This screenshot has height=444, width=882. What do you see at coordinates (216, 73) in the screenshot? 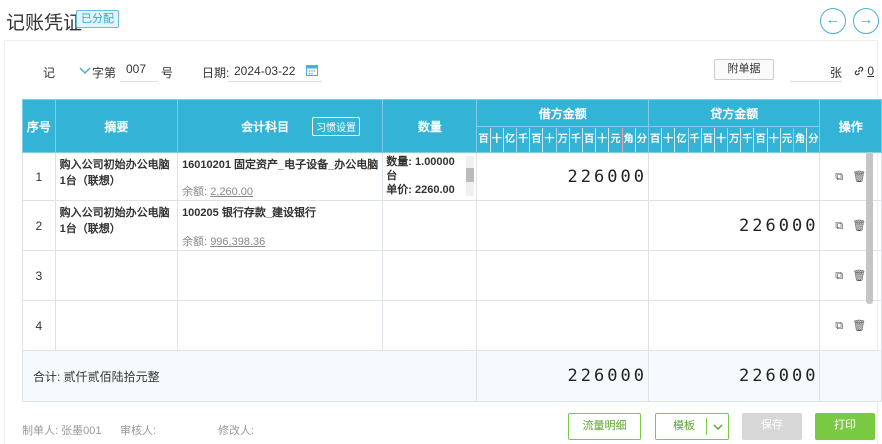
I see `date-label: 日期:` at bounding box center [216, 73].